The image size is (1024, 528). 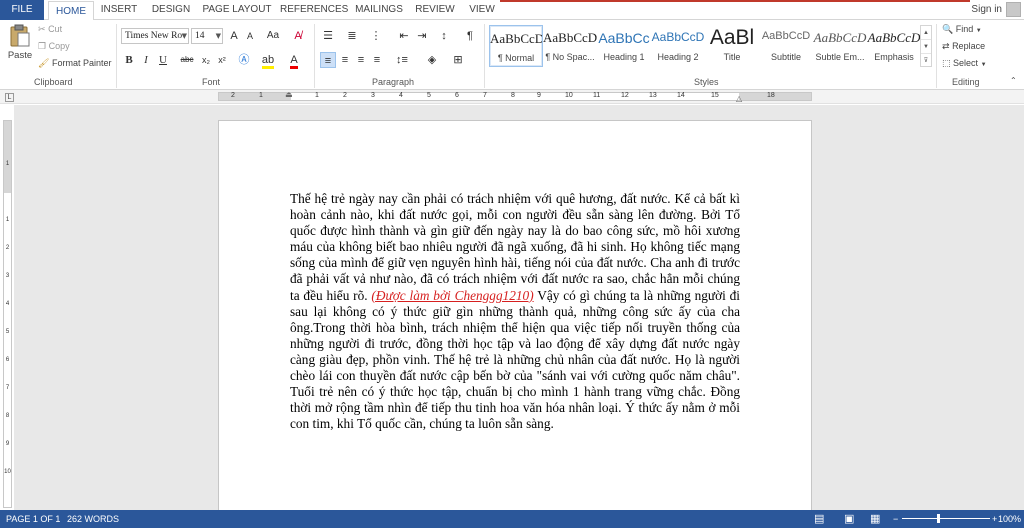 What do you see at coordinates (404, 36) in the screenshot?
I see `decrease-indent-button: ⇤` at bounding box center [404, 36].